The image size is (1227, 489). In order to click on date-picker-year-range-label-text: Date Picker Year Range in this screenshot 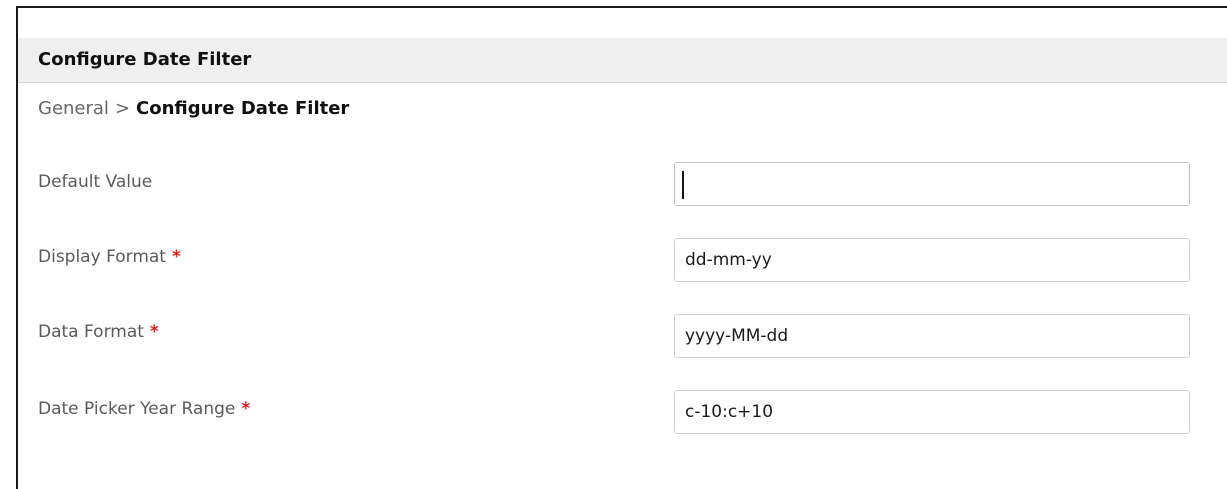, I will do `click(137, 409)`.